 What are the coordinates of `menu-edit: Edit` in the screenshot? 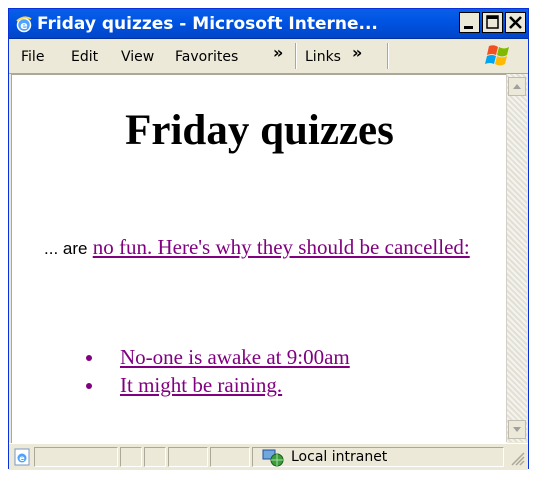 It's located at (84, 57).